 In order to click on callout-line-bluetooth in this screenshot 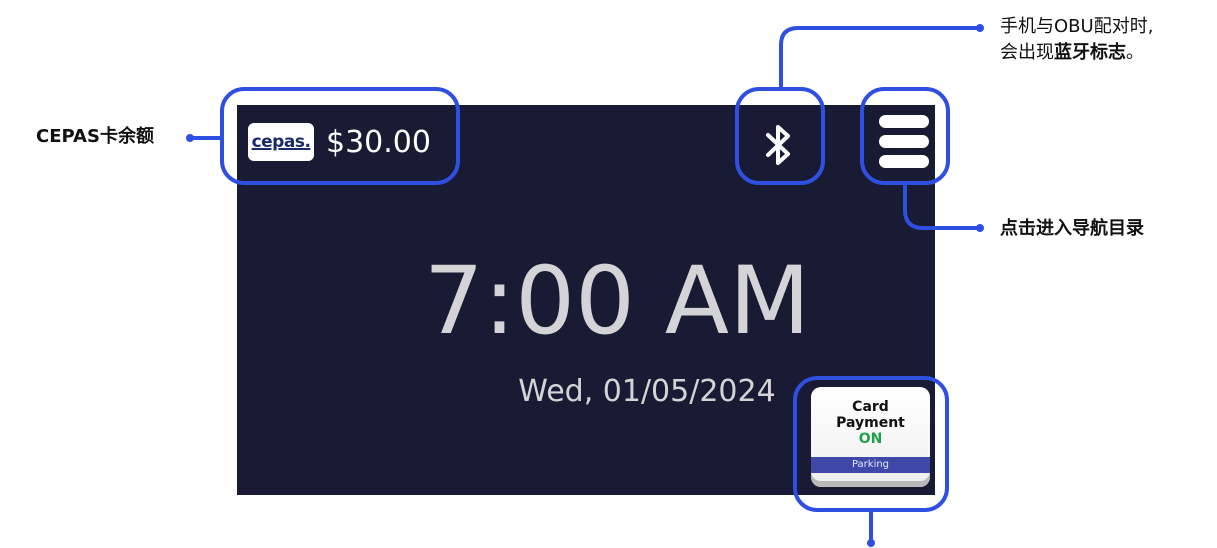, I will do `click(879, 57)`.